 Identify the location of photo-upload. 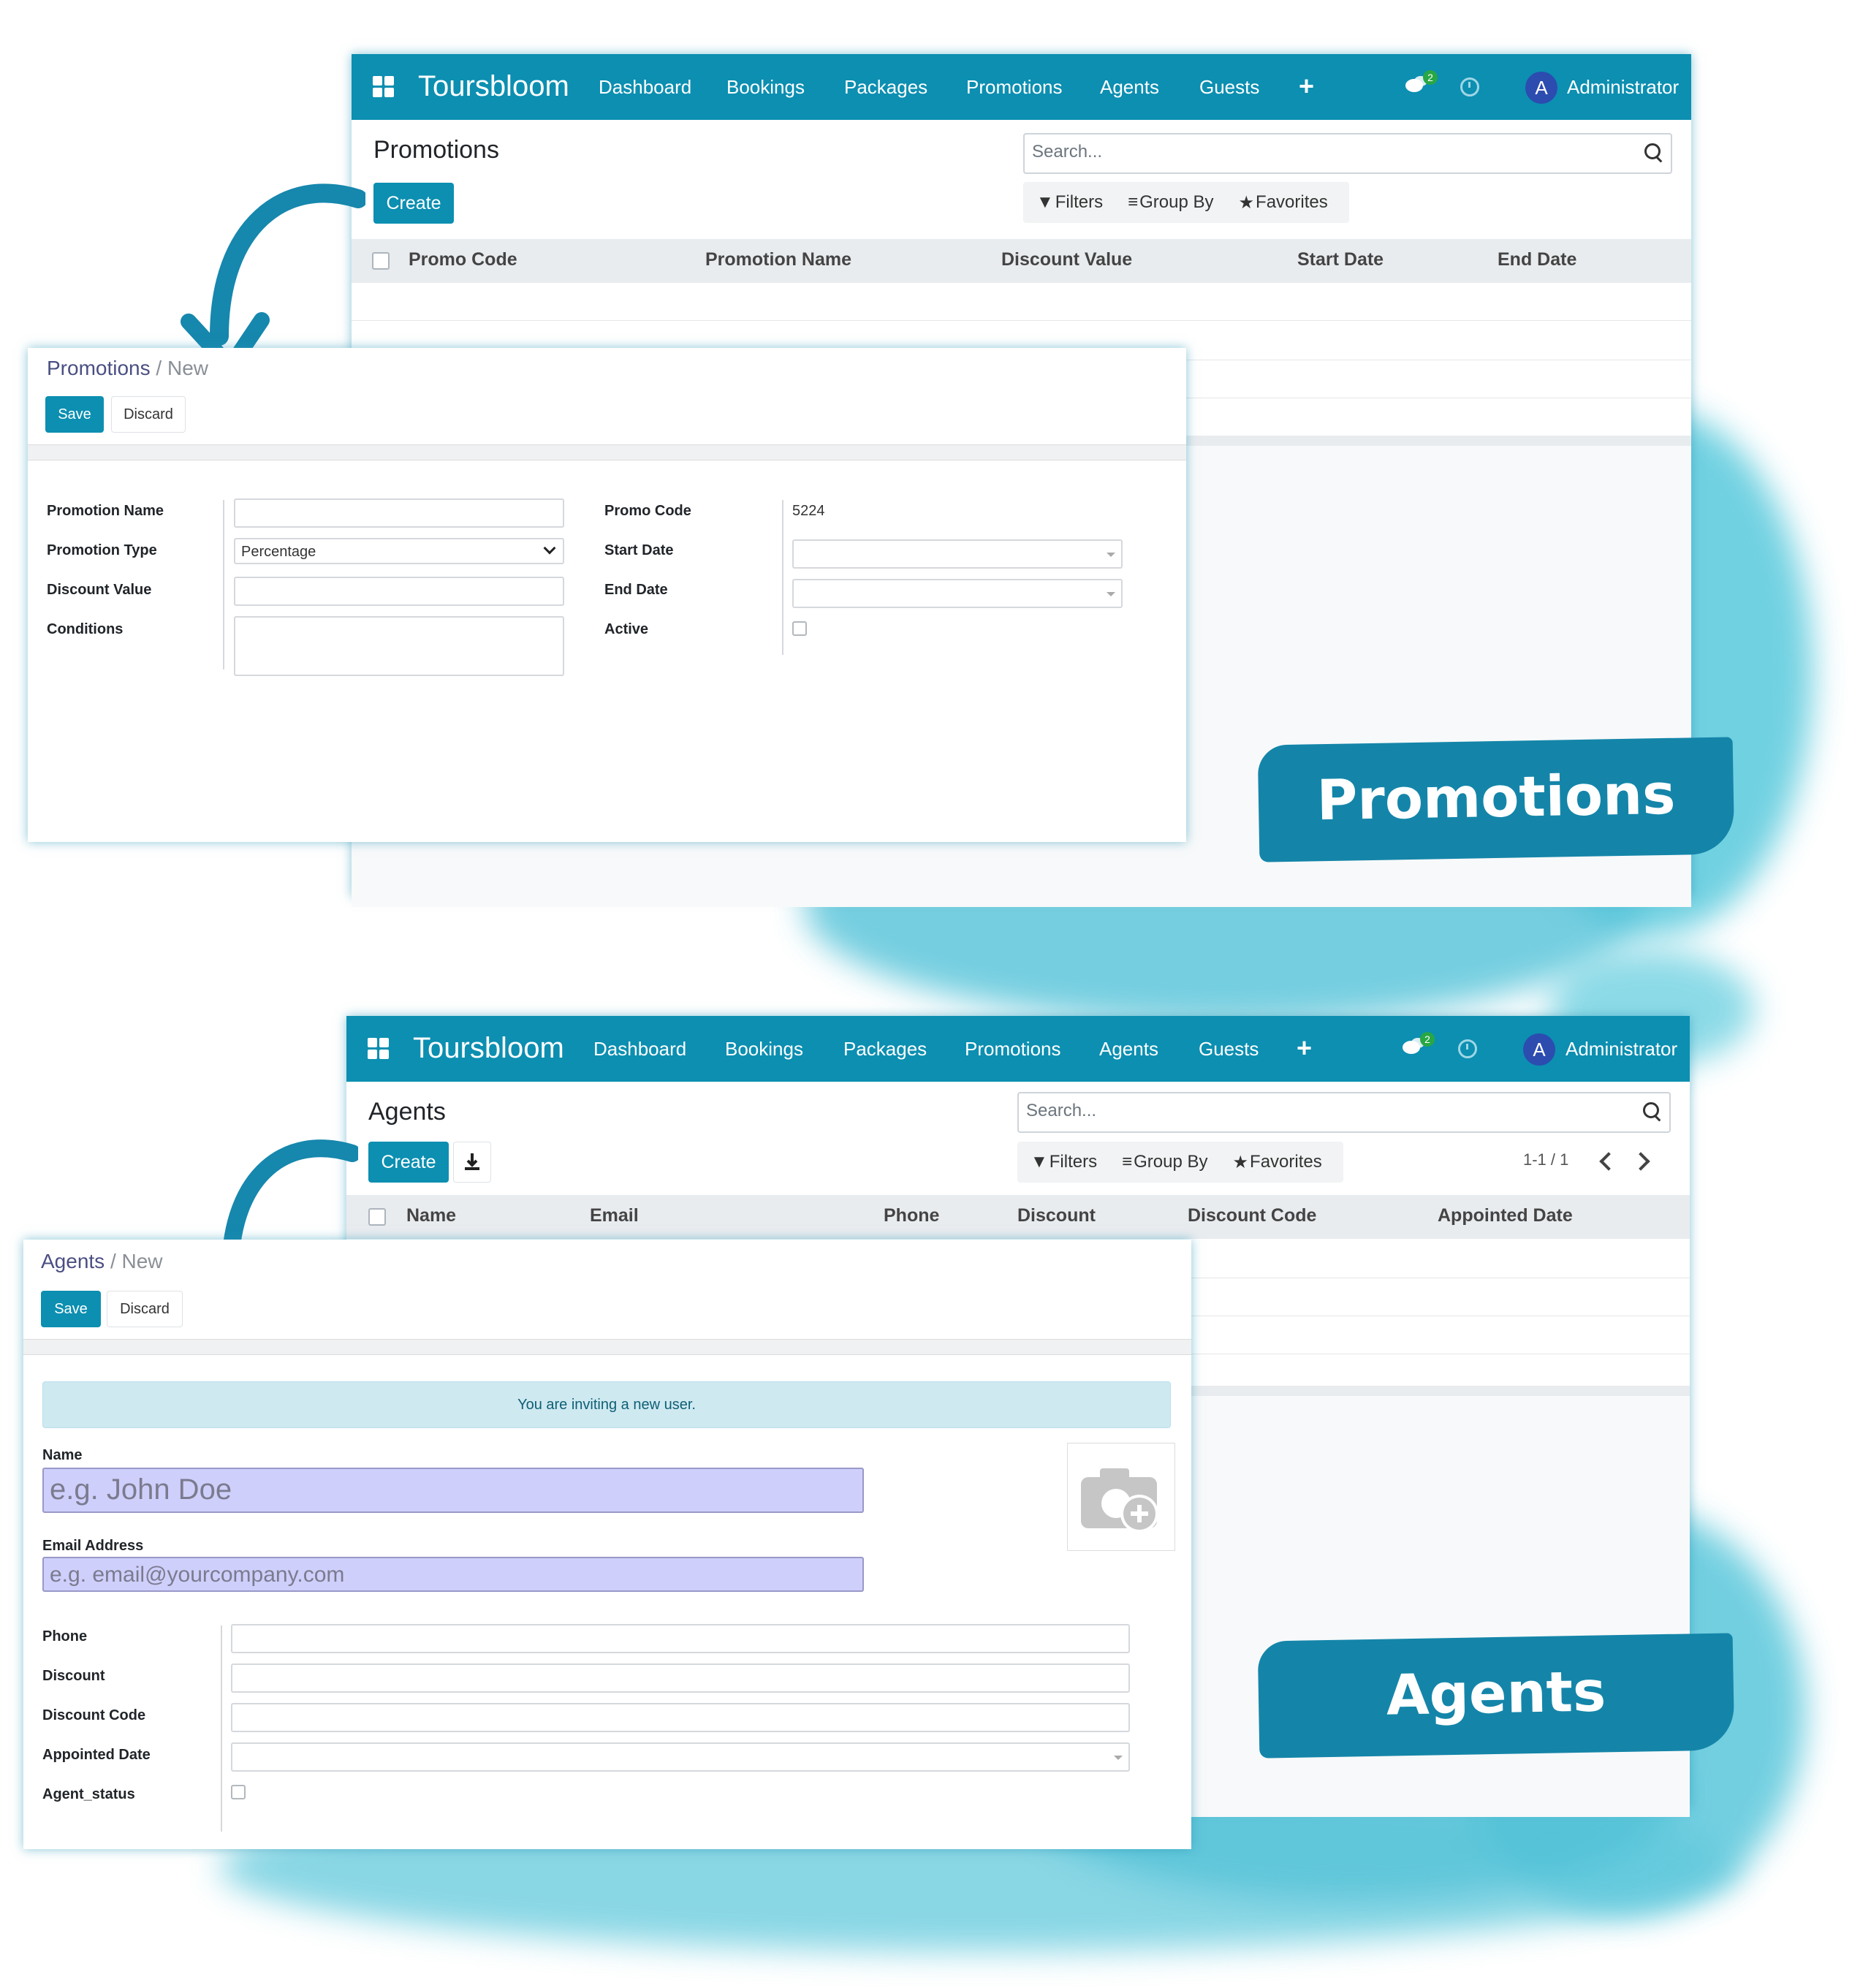
(1121, 1497).